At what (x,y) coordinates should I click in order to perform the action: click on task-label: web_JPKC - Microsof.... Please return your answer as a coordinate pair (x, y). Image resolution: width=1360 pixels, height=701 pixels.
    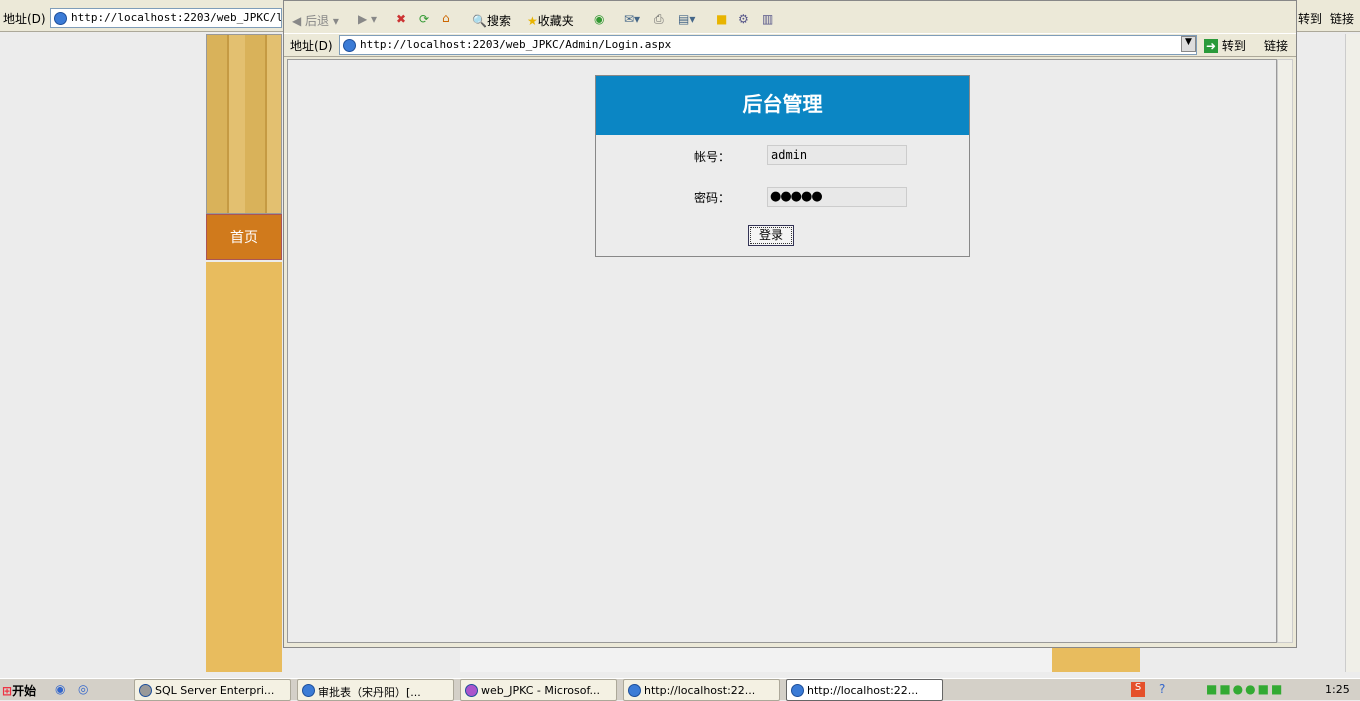
    Looking at the image, I should click on (541, 690).